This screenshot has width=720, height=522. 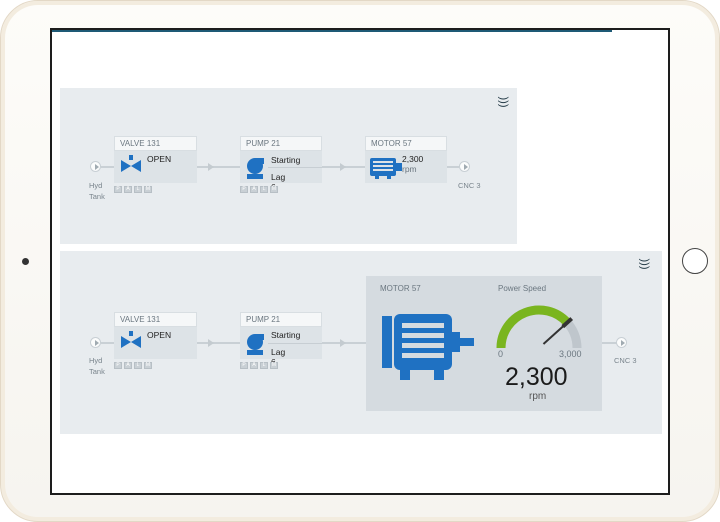 I want to click on gauge-max-label: 3,000, so click(x=570, y=354).